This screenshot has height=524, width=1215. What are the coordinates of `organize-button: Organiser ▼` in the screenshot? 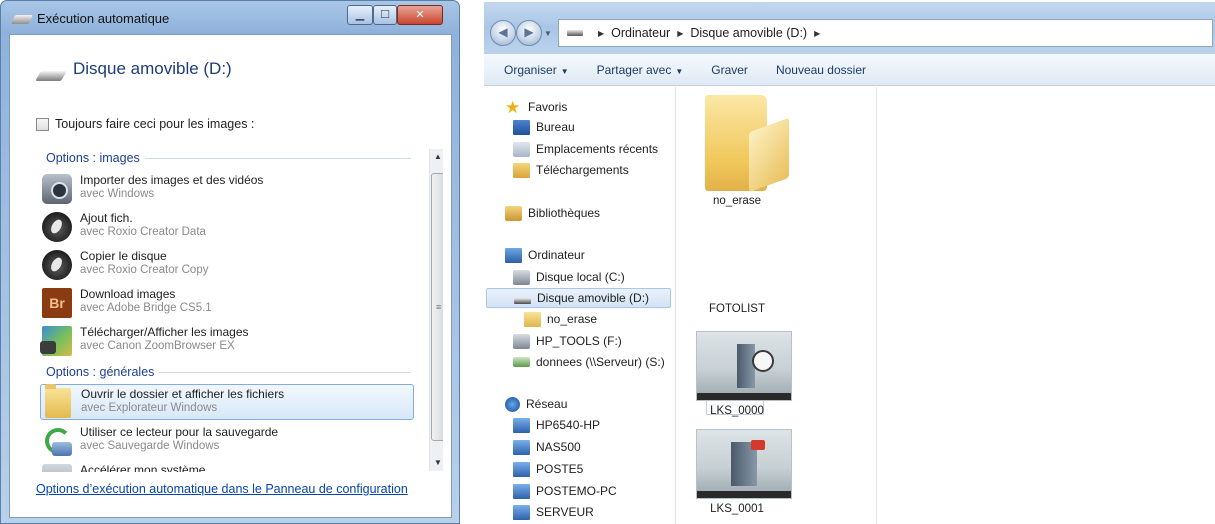 It's located at (536, 70).